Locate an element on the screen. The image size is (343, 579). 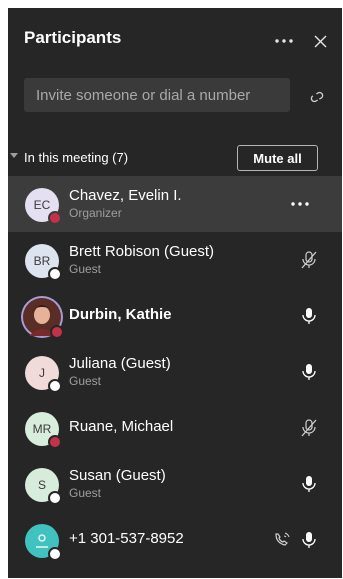
panel-header: Participants is located at coordinates (175, 39).